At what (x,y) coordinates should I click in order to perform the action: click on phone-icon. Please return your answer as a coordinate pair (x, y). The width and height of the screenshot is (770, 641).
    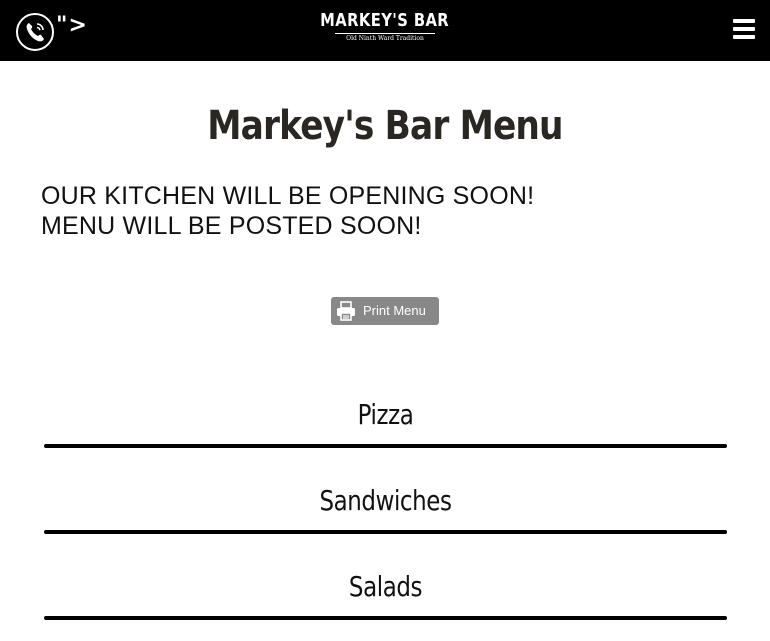
    Looking at the image, I should click on (35, 32).